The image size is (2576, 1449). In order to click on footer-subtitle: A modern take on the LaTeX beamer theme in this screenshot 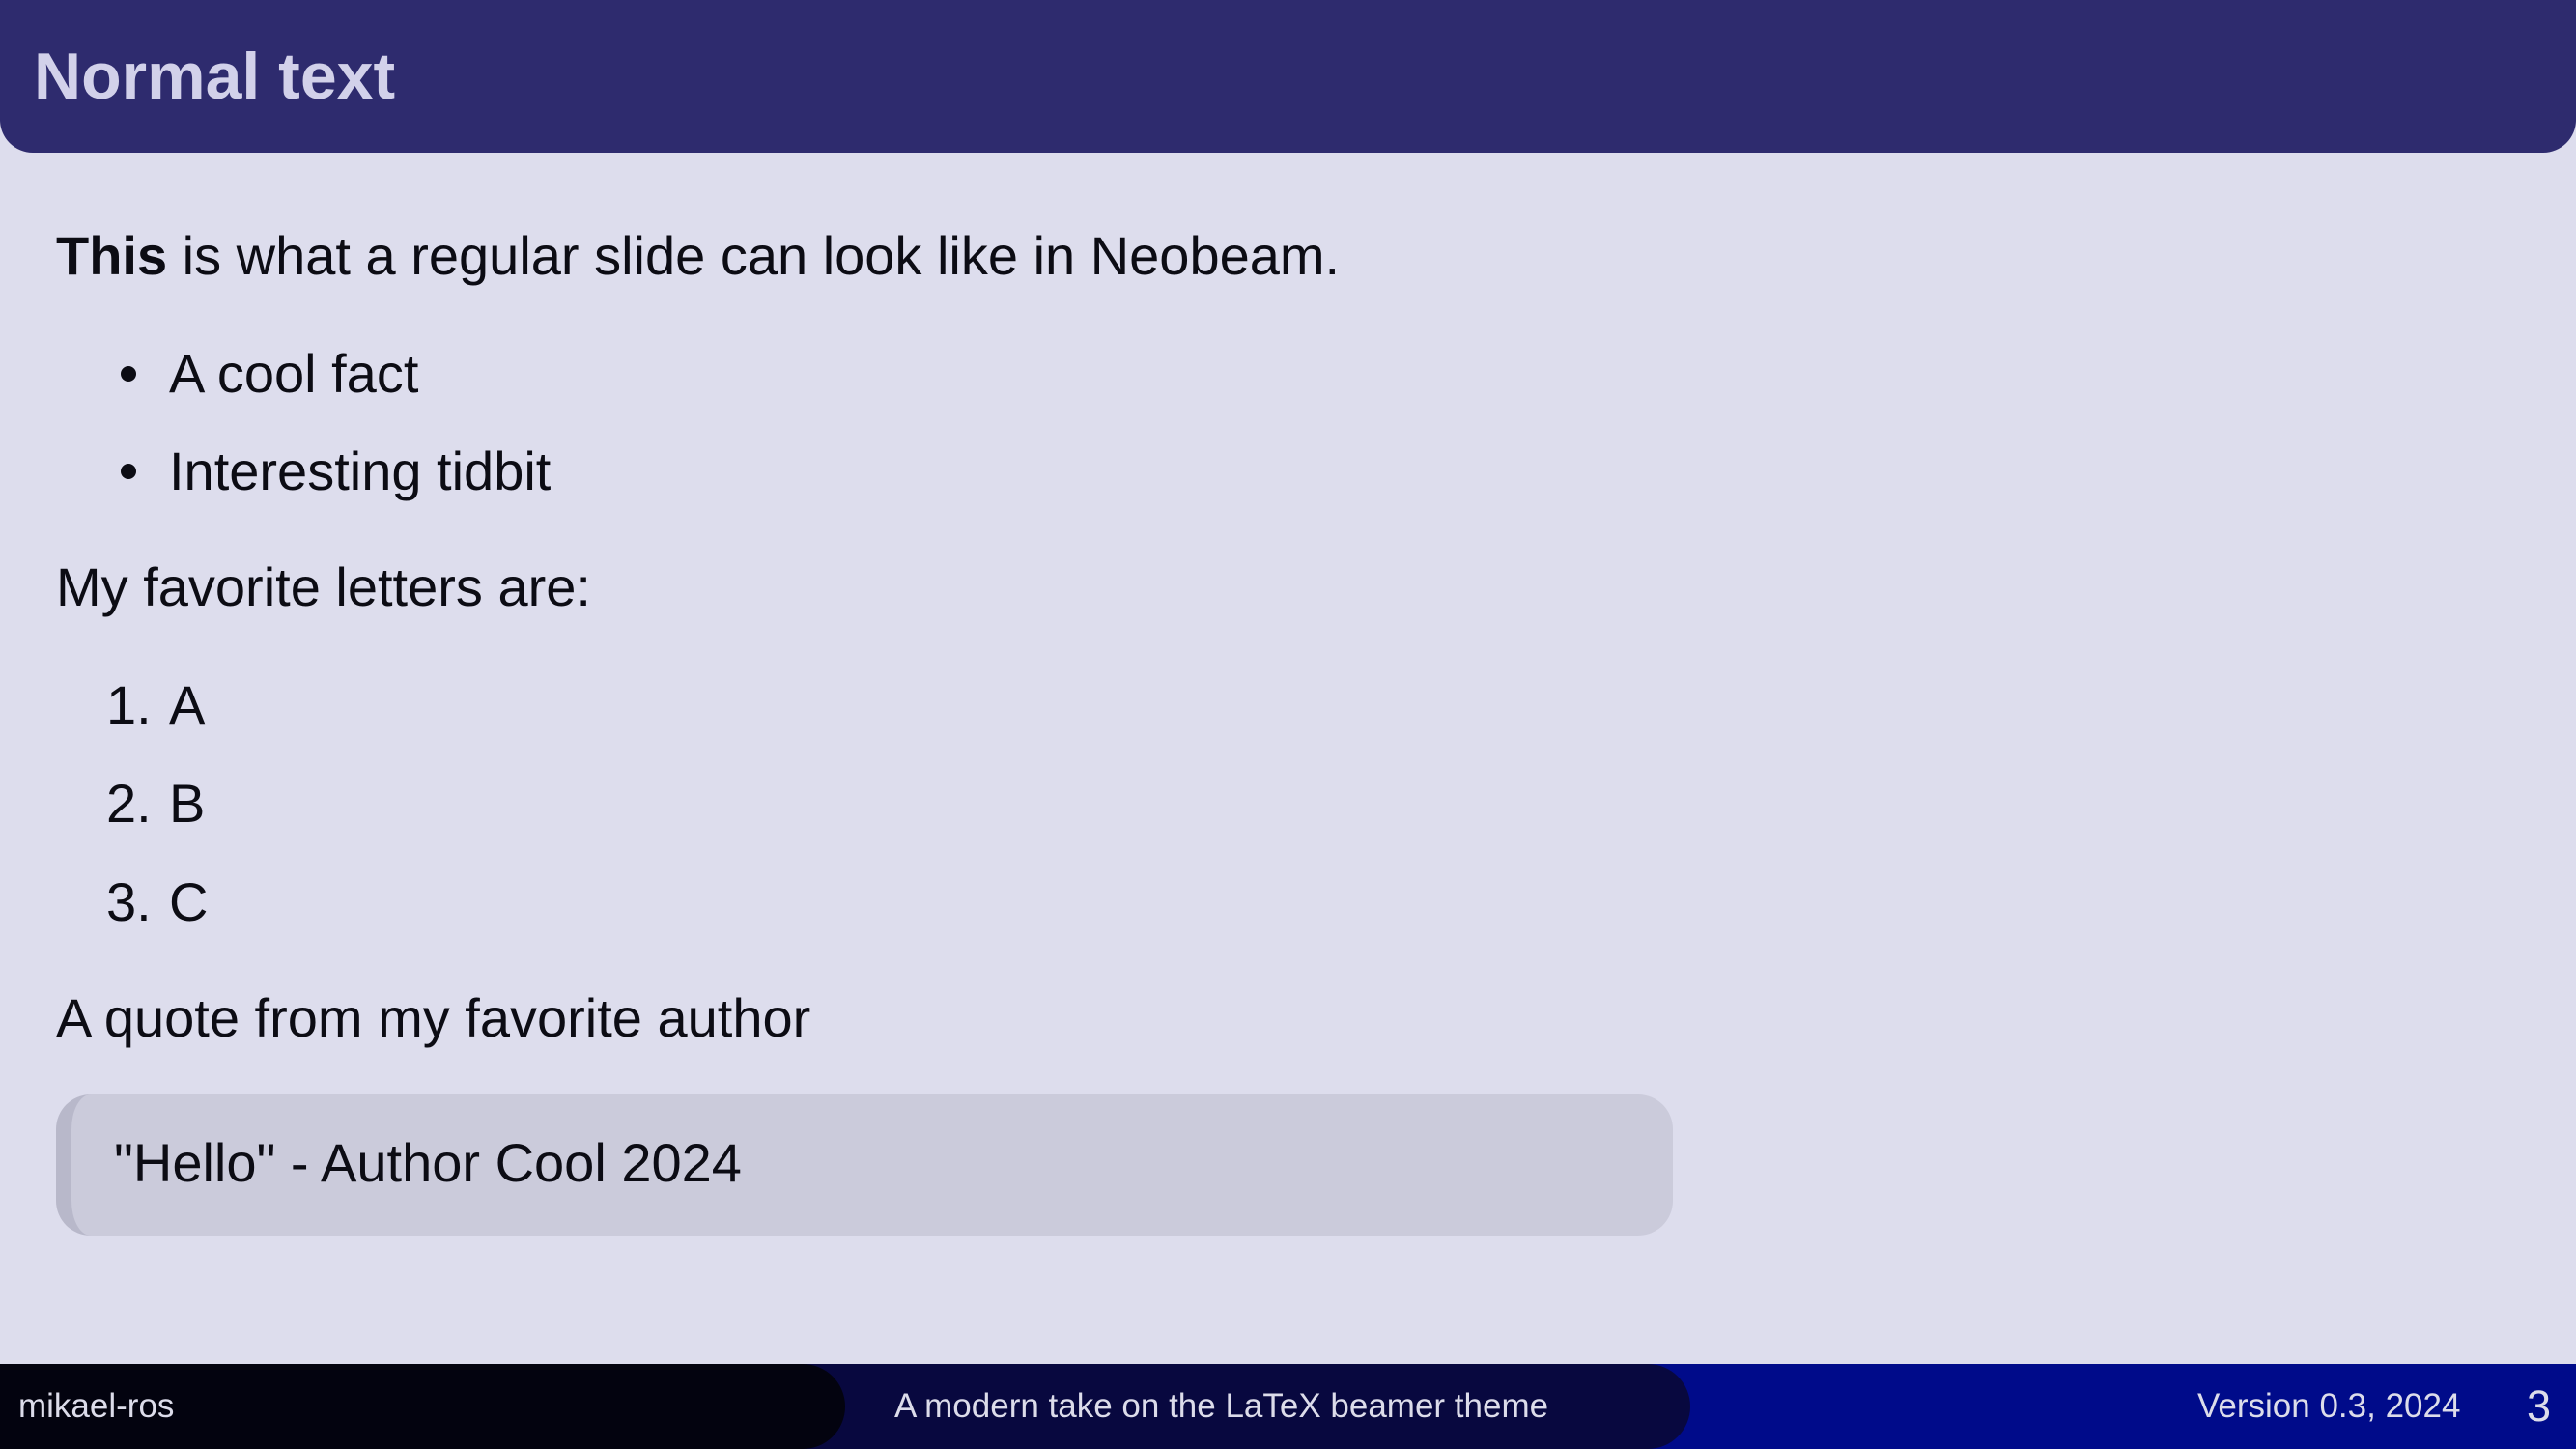, I will do `click(1221, 1406)`.